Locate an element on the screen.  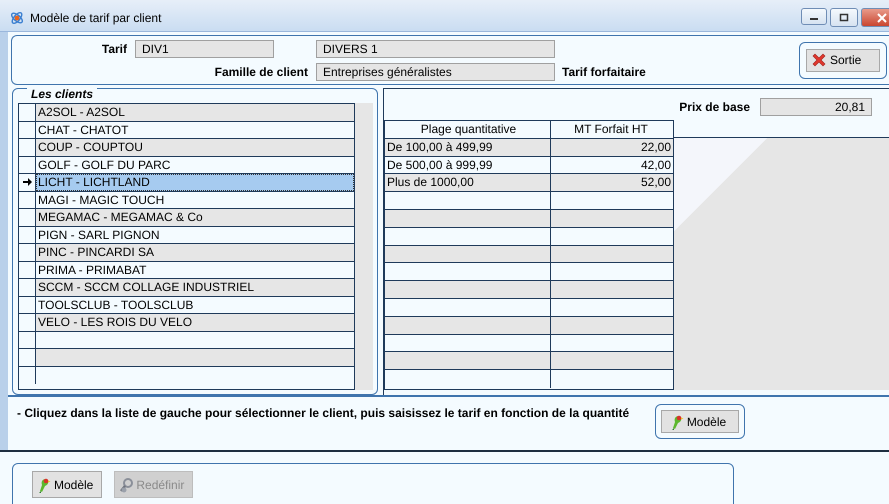
window-title: Modèle de tarif par client is located at coordinates (96, 17).